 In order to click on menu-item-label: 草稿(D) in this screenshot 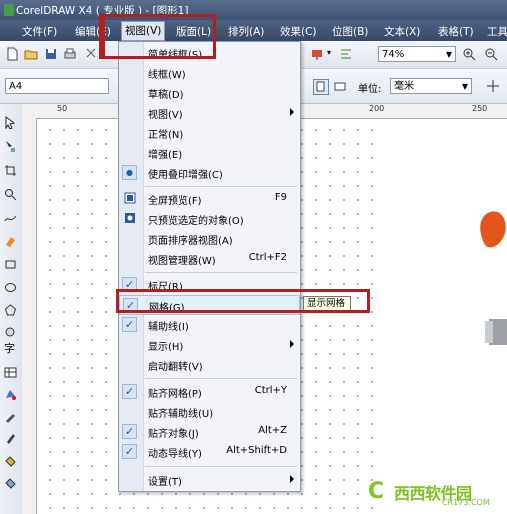, I will do `click(166, 95)`.